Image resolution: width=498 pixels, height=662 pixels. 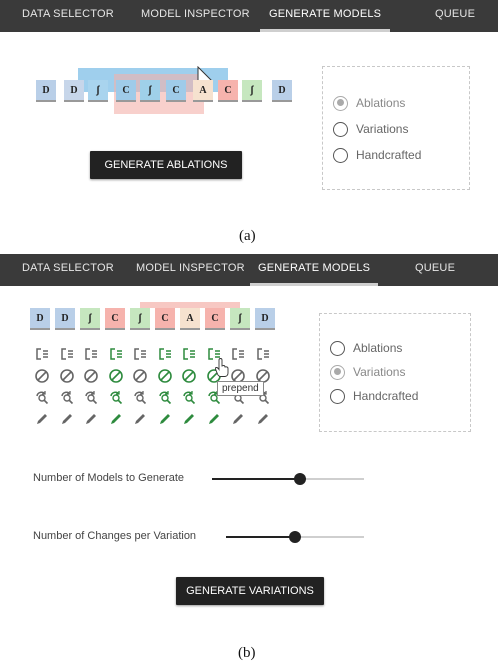 What do you see at coordinates (240, 388) in the screenshot?
I see `tooltip: prepend` at bounding box center [240, 388].